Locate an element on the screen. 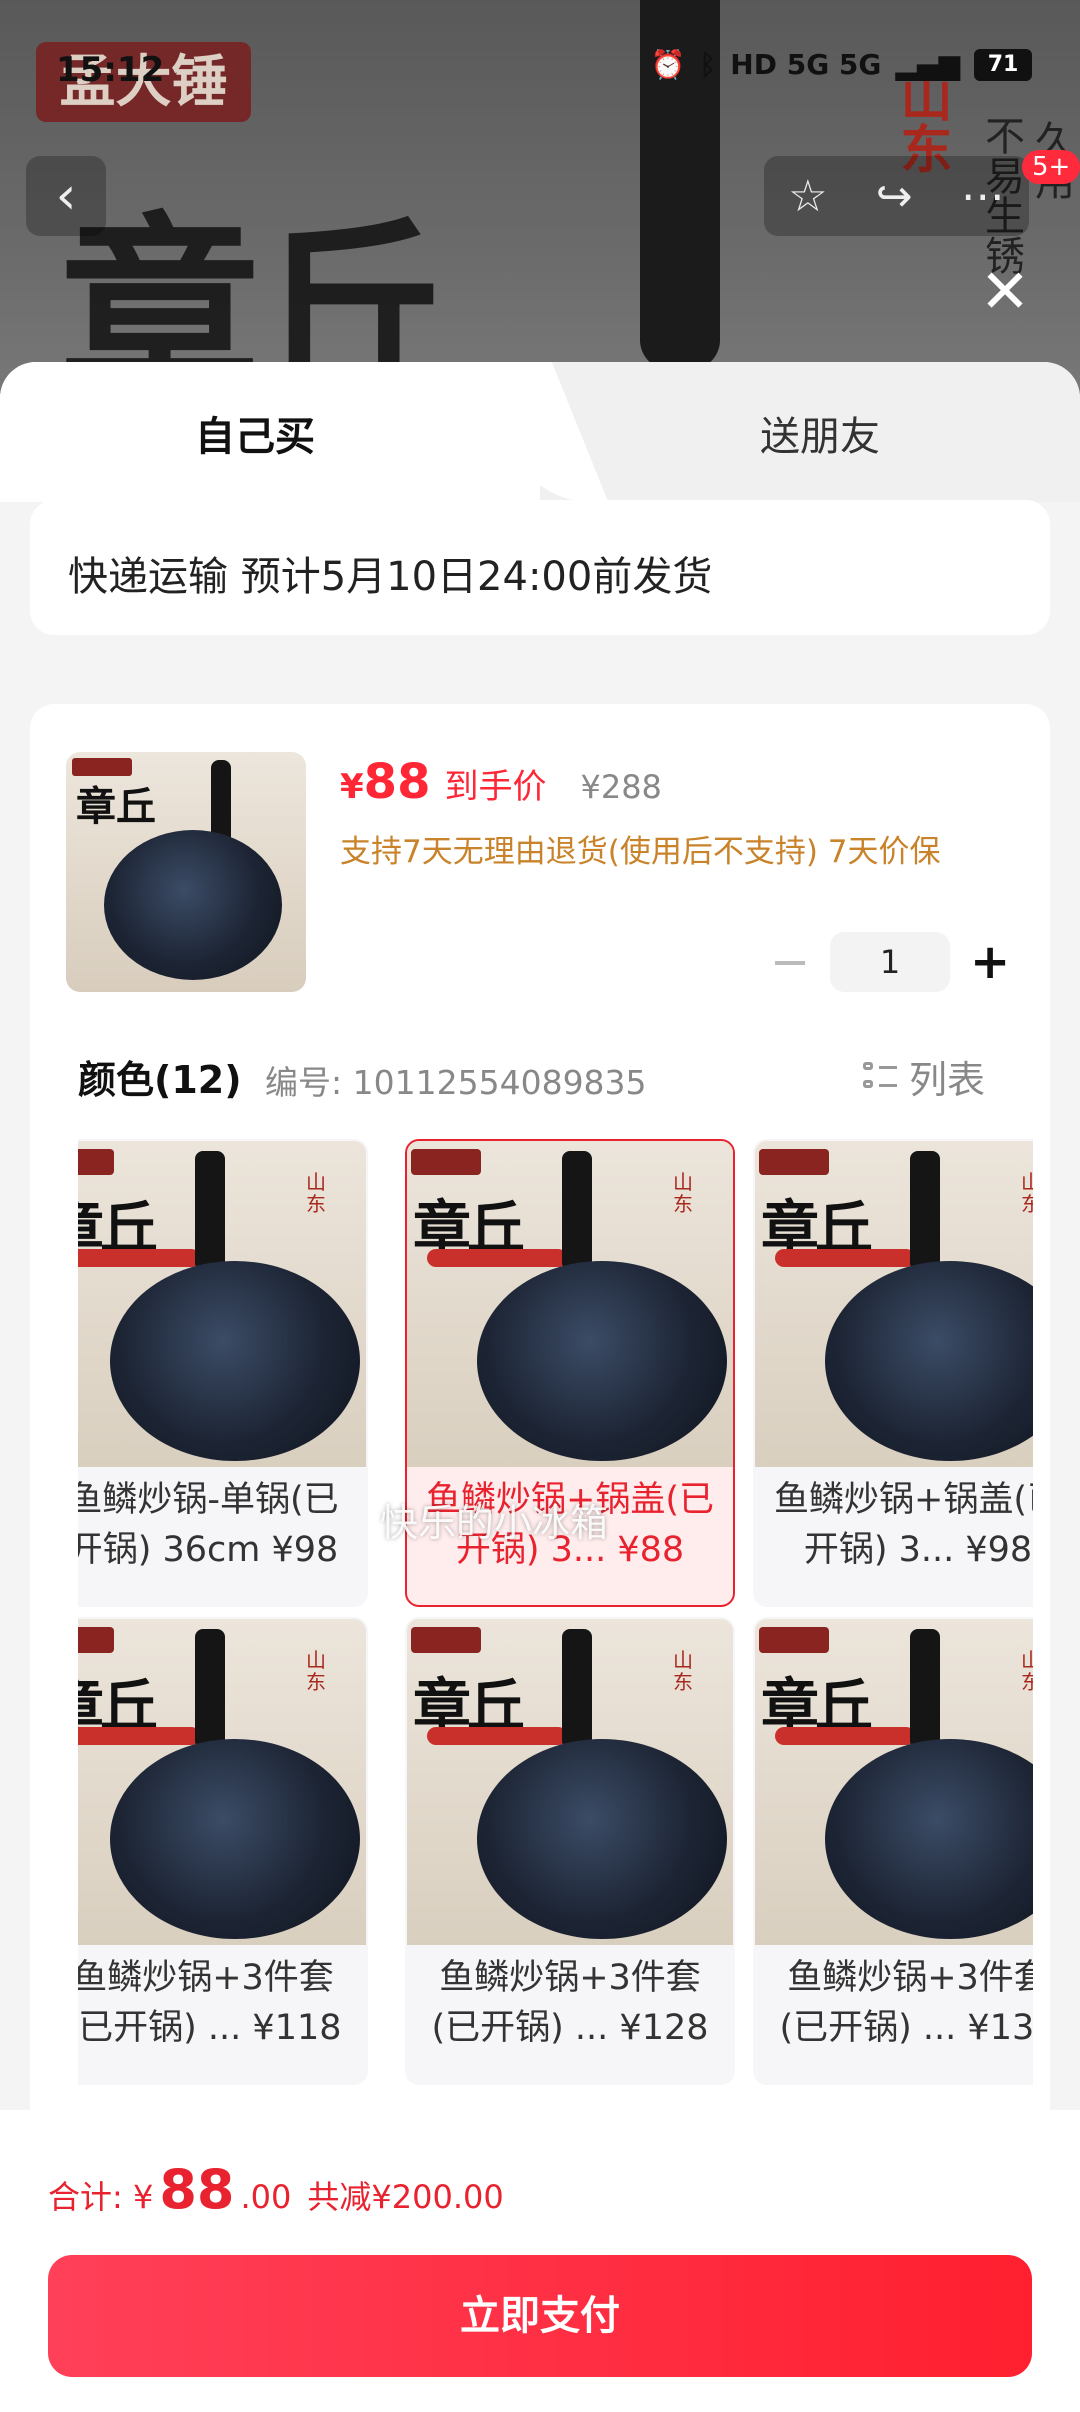 The width and height of the screenshot is (1080, 2412). price-tag: 到手价 is located at coordinates (495, 787).